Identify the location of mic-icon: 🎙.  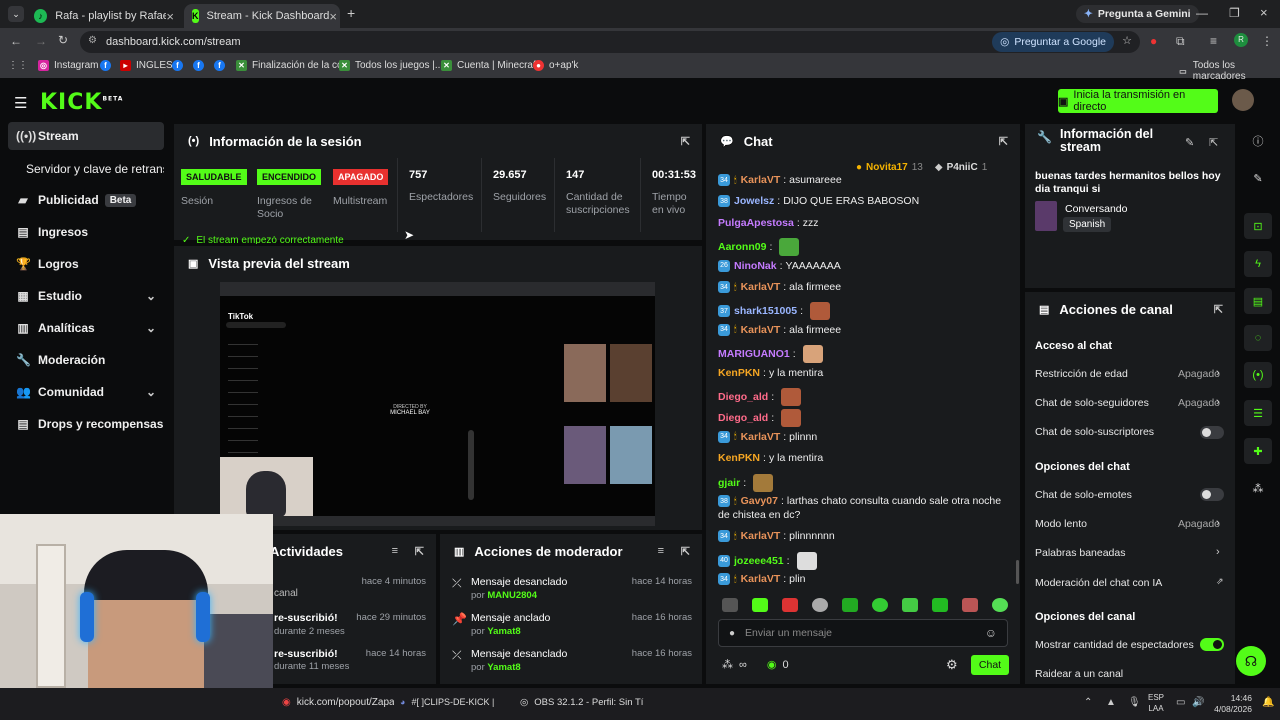
(1134, 702).